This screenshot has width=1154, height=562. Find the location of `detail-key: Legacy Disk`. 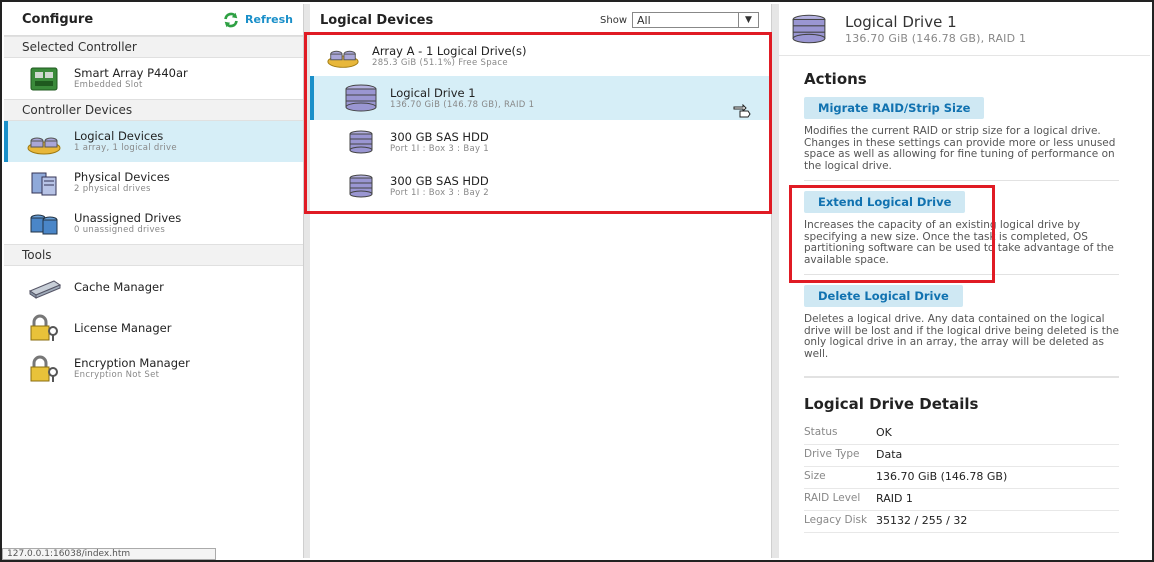

detail-key: Legacy Disk is located at coordinates (836, 520).